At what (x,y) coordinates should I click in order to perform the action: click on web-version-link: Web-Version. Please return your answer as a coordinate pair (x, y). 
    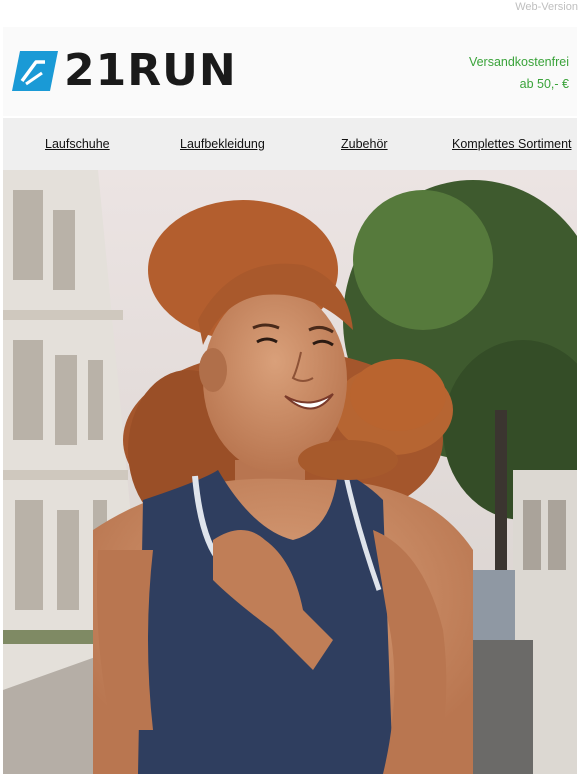
    Looking at the image, I should click on (546, 7).